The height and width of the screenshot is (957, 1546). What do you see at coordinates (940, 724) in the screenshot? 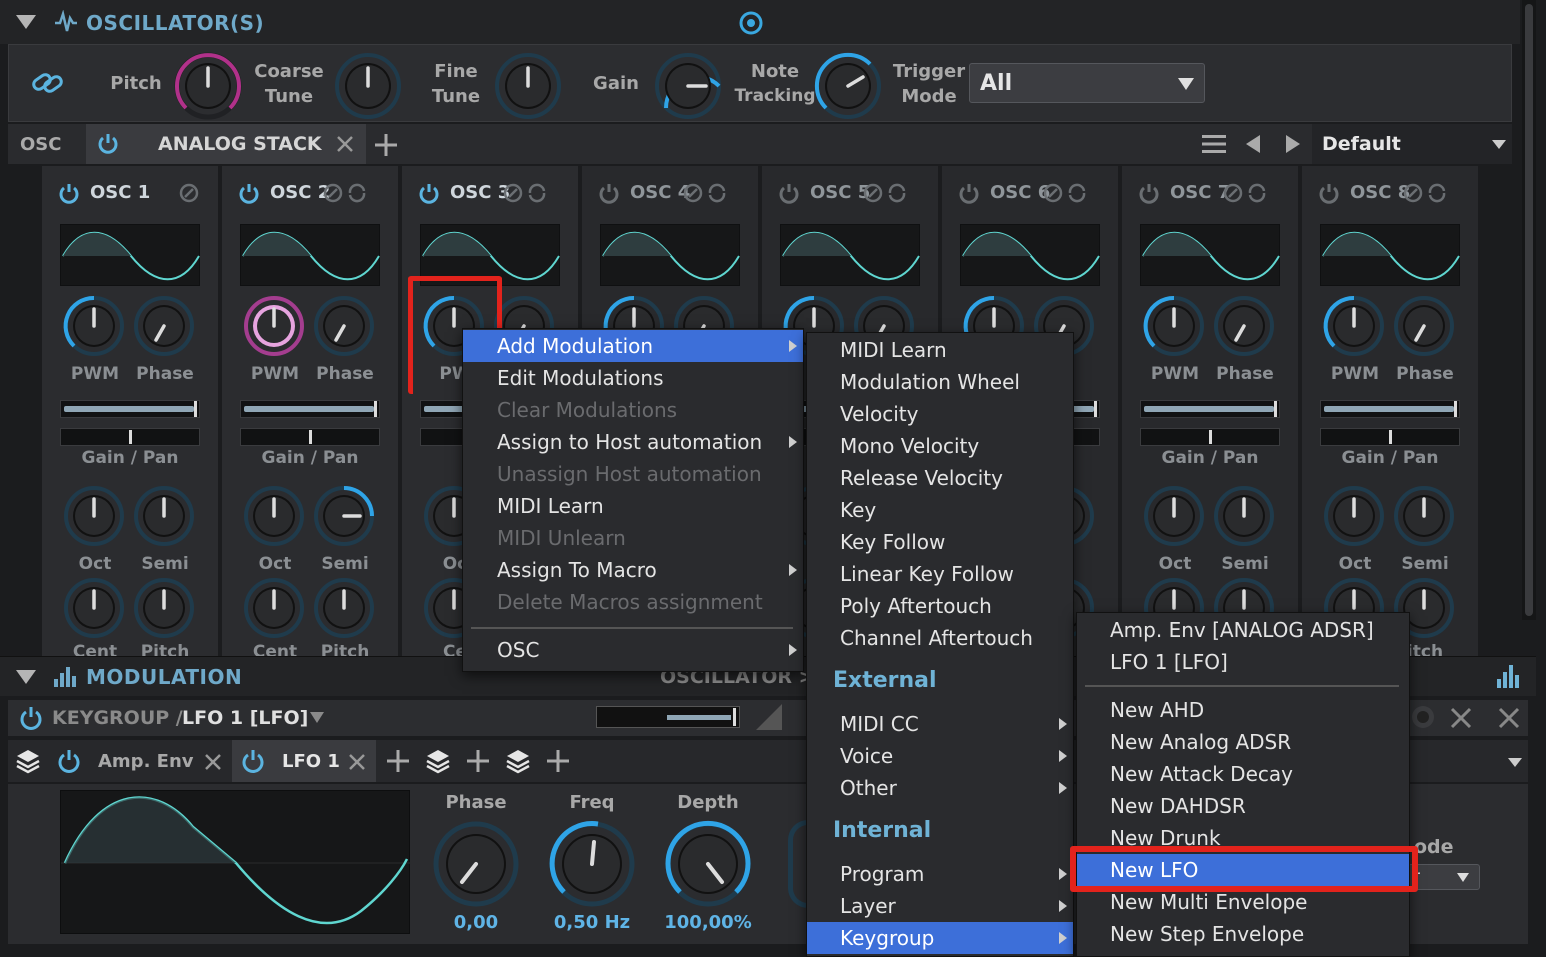
I see `menu-item: MIDI CC` at bounding box center [940, 724].